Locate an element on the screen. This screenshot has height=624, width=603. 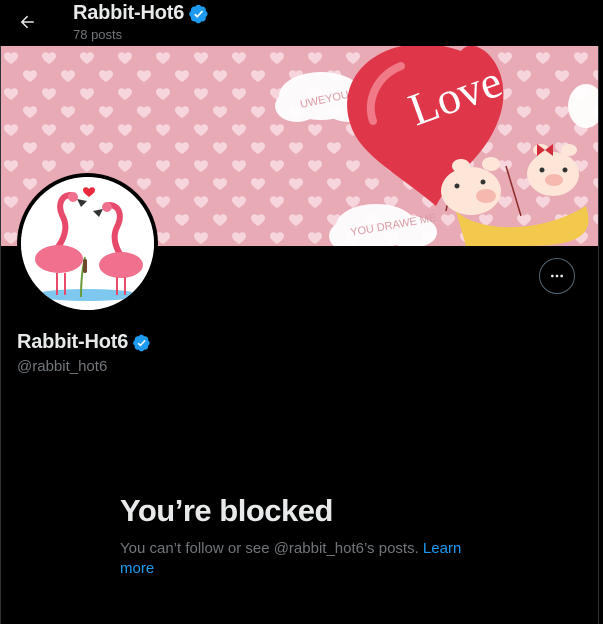
more-options-button is located at coordinates (557, 276).